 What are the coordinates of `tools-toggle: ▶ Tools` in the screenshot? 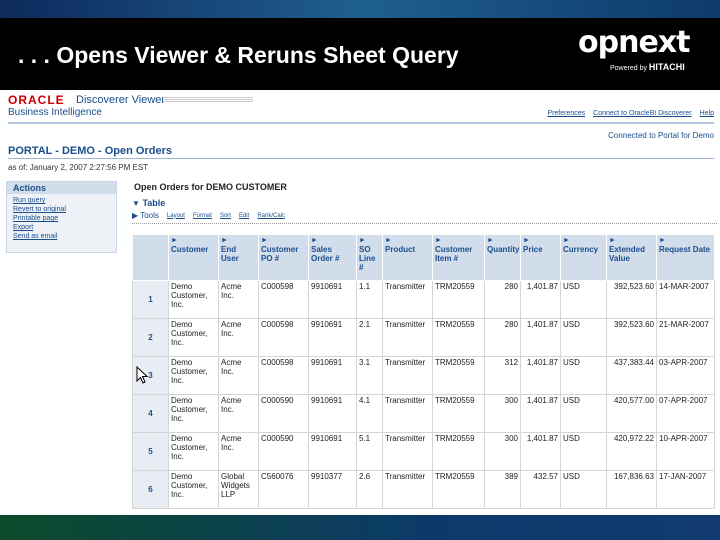 It's located at (145, 215).